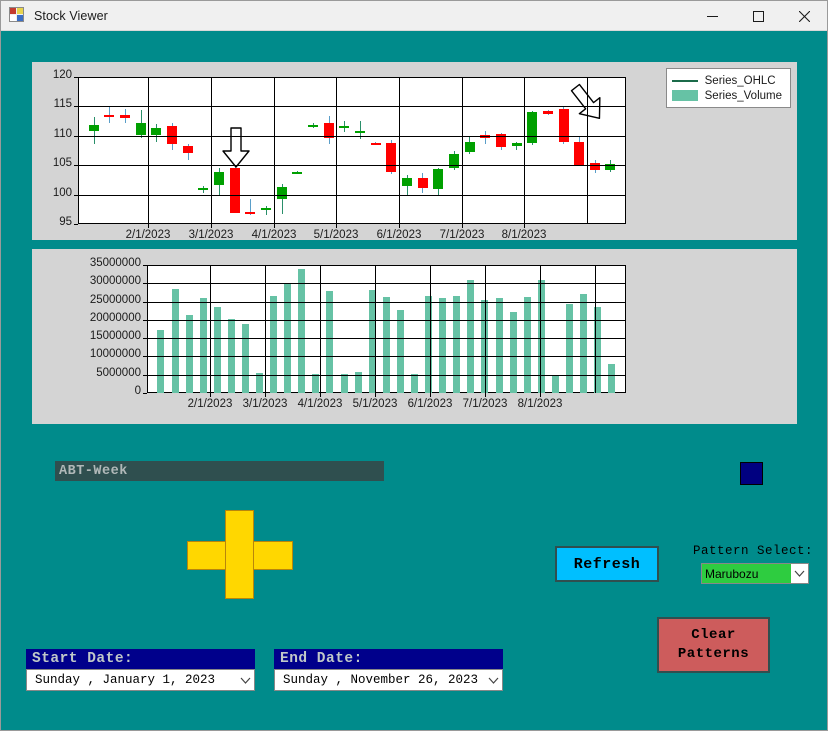 The width and height of the screenshot is (828, 731). I want to click on end-date-group: End Date: Sunday , November 26, 2023, so click(388, 670).